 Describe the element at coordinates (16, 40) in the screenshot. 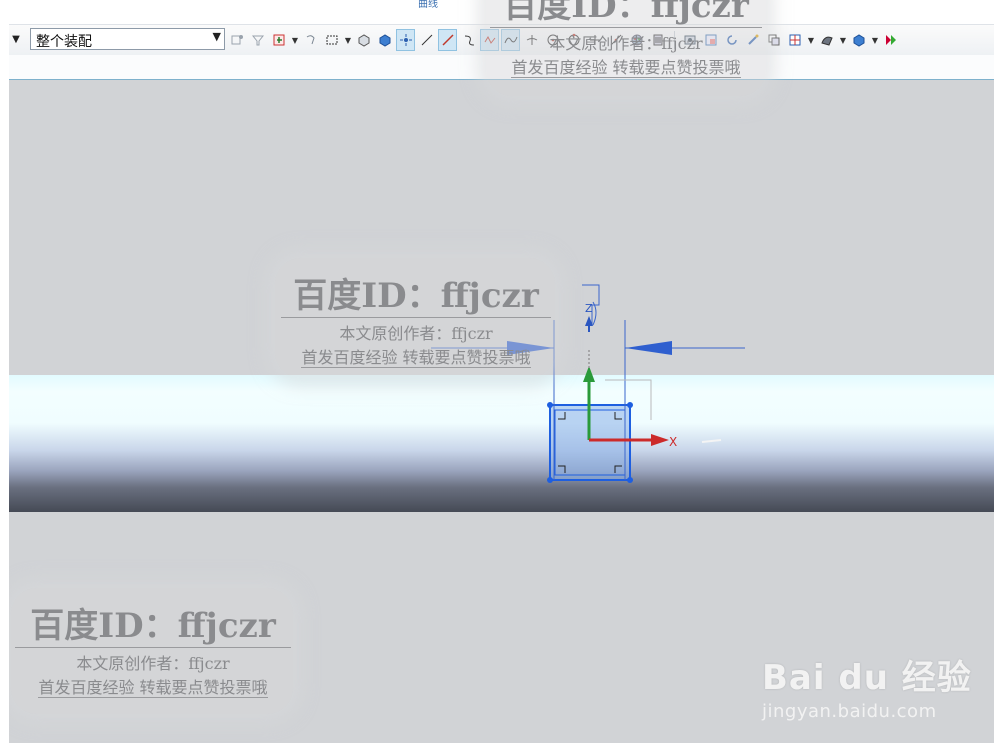

I see `type-filter-dropdown: ▼` at that location.